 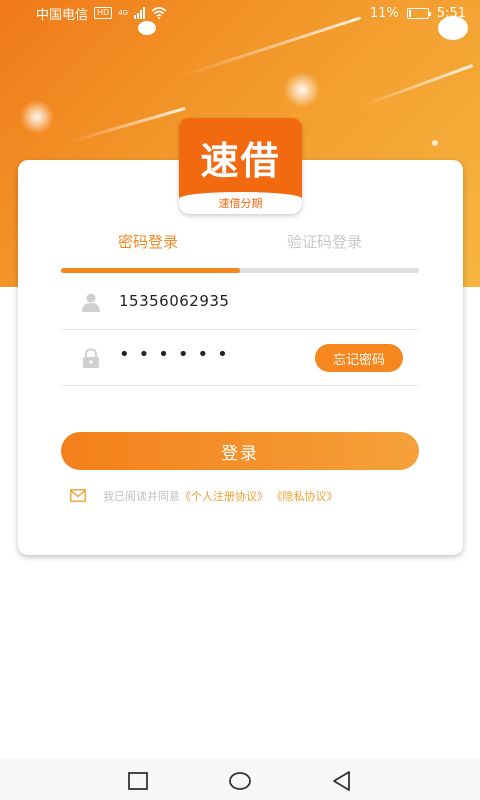 I want to click on user-icon, so click(x=91, y=302).